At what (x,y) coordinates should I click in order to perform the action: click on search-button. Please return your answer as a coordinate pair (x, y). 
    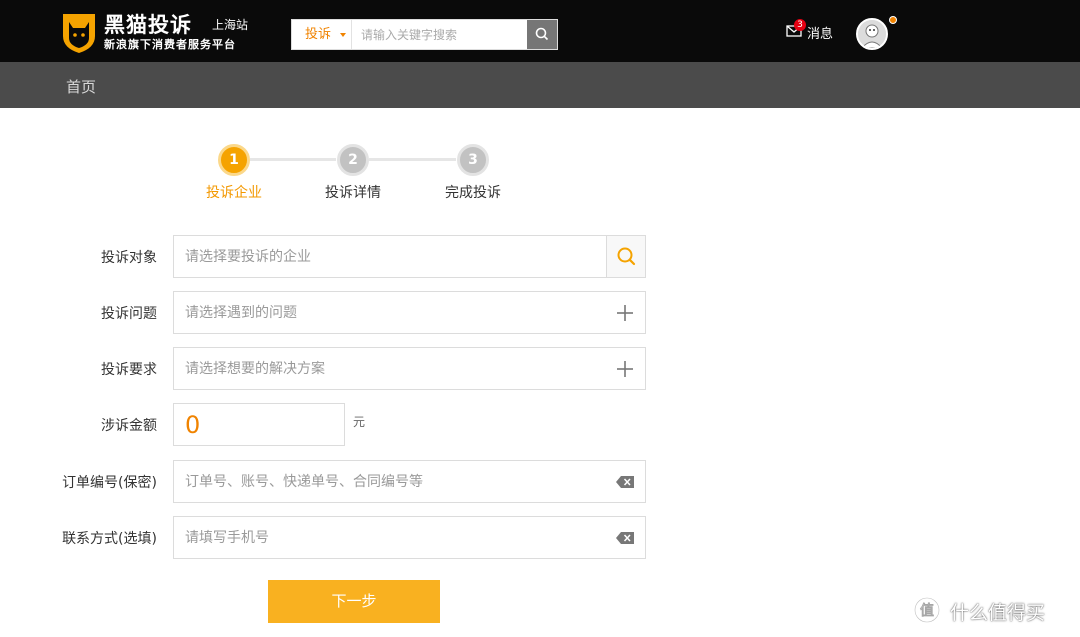
    Looking at the image, I should click on (542, 34).